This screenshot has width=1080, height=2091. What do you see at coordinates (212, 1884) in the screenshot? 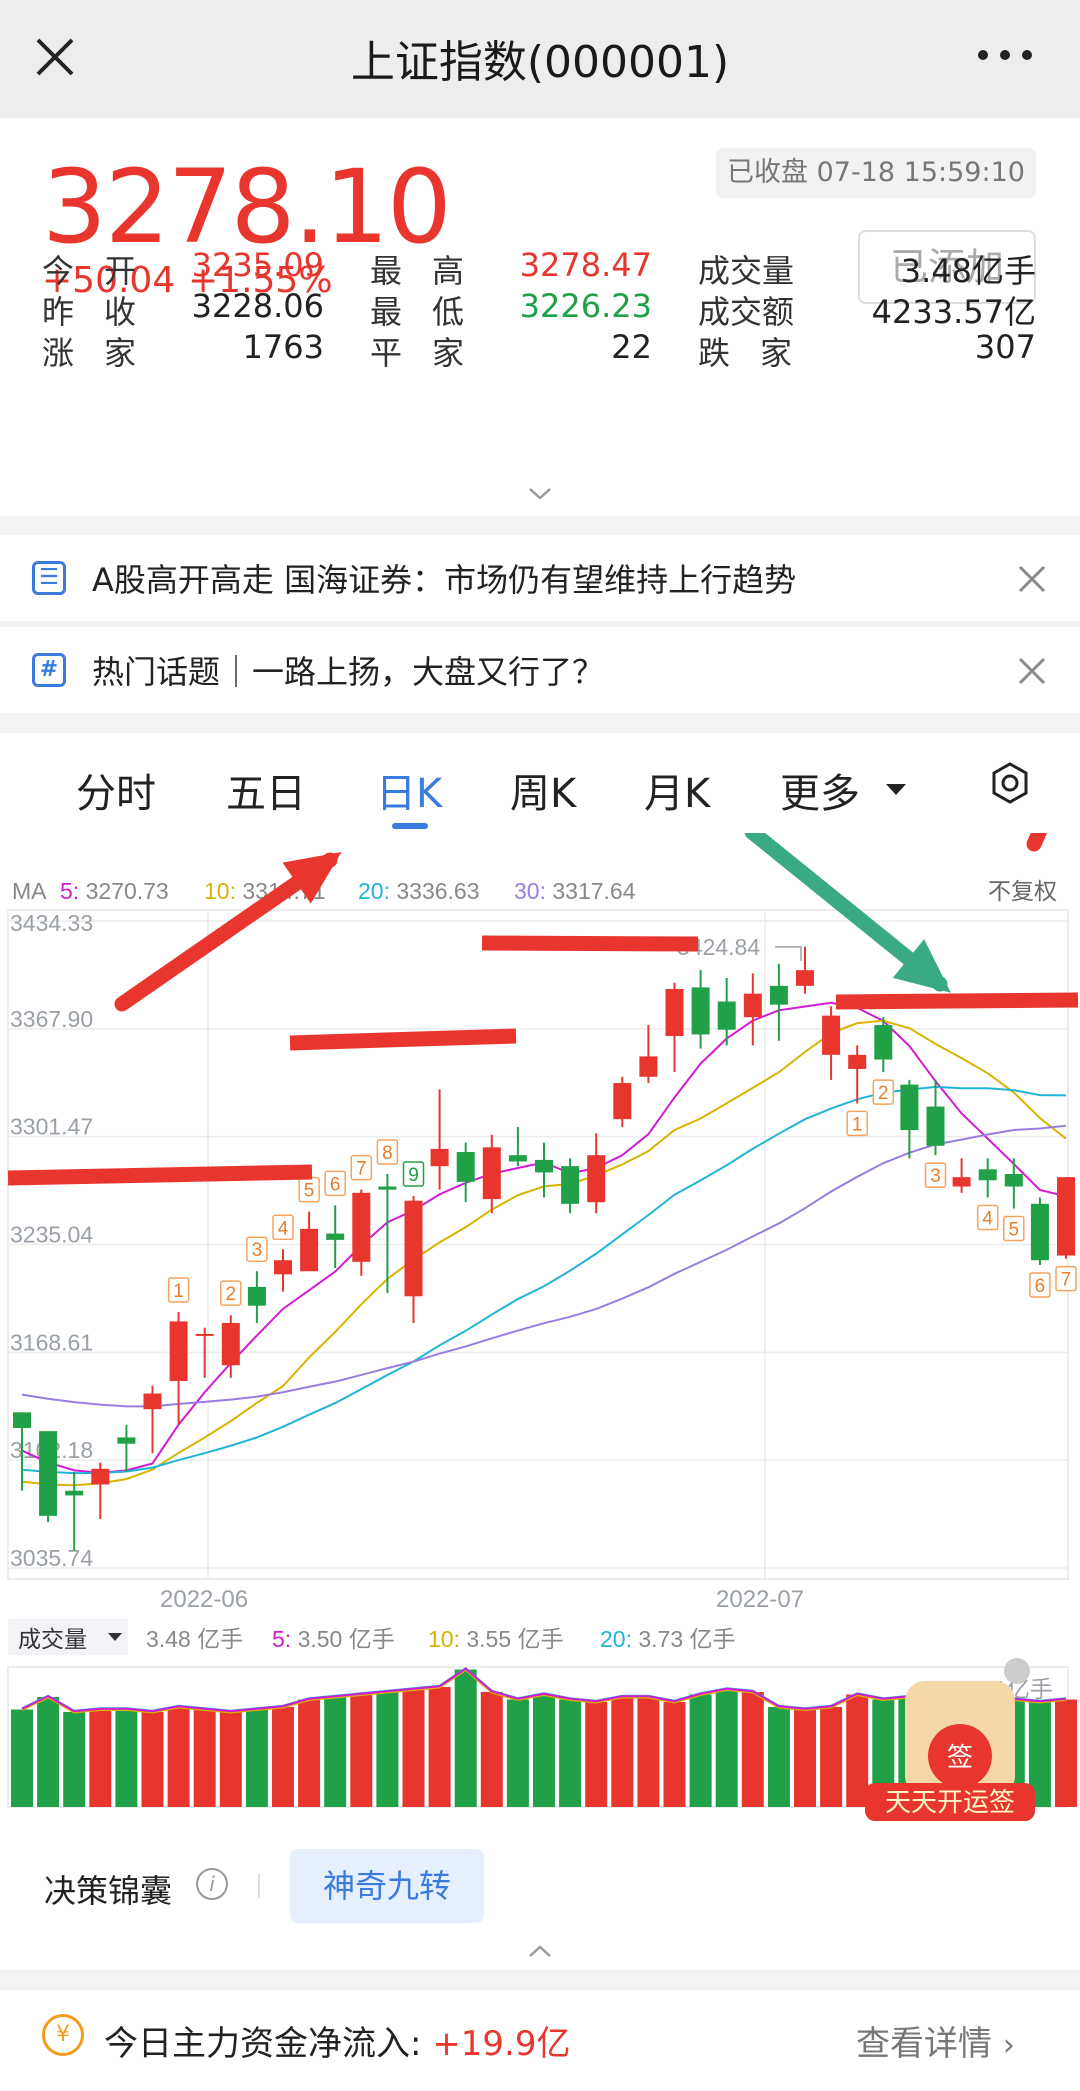
I see `info-icon: i` at bounding box center [212, 1884].